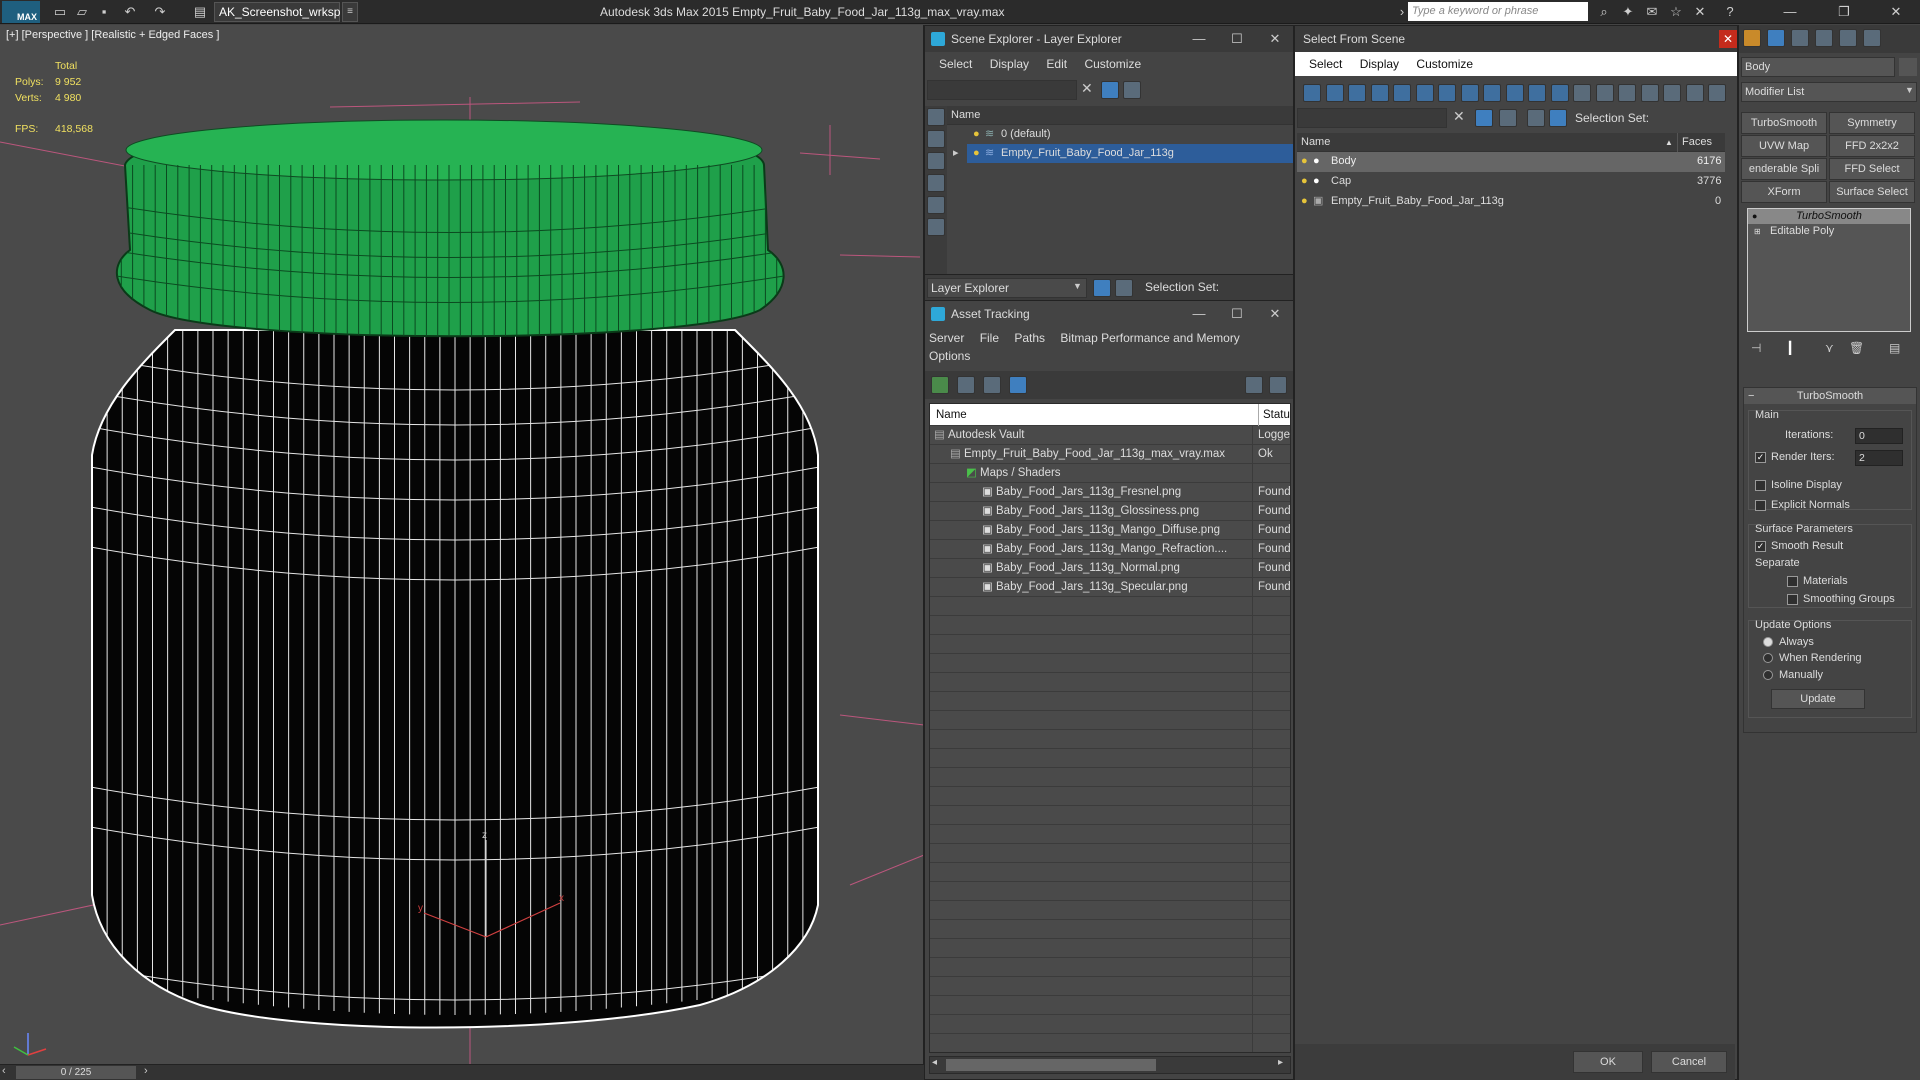 This screenshot has height=1080, width=1920. Describe the element at coordinates (1110, 587) in the screenshot. I see `asset-row: ▣ Baby_Food_Jars_113g_Specular.png Found` at that location.